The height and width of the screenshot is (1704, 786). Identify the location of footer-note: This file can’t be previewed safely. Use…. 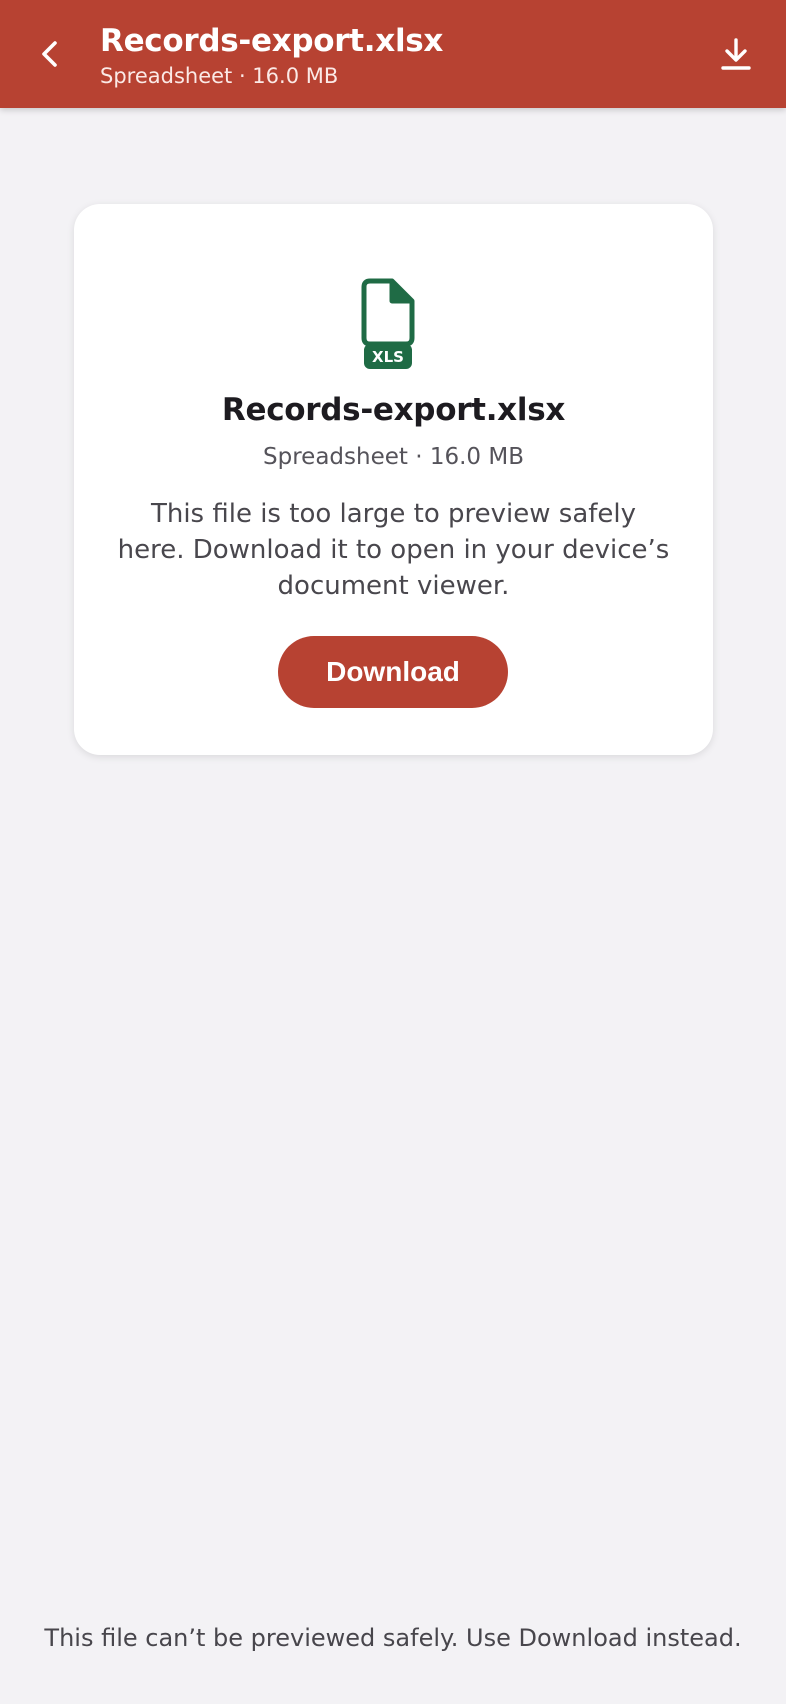
(393, 1638).